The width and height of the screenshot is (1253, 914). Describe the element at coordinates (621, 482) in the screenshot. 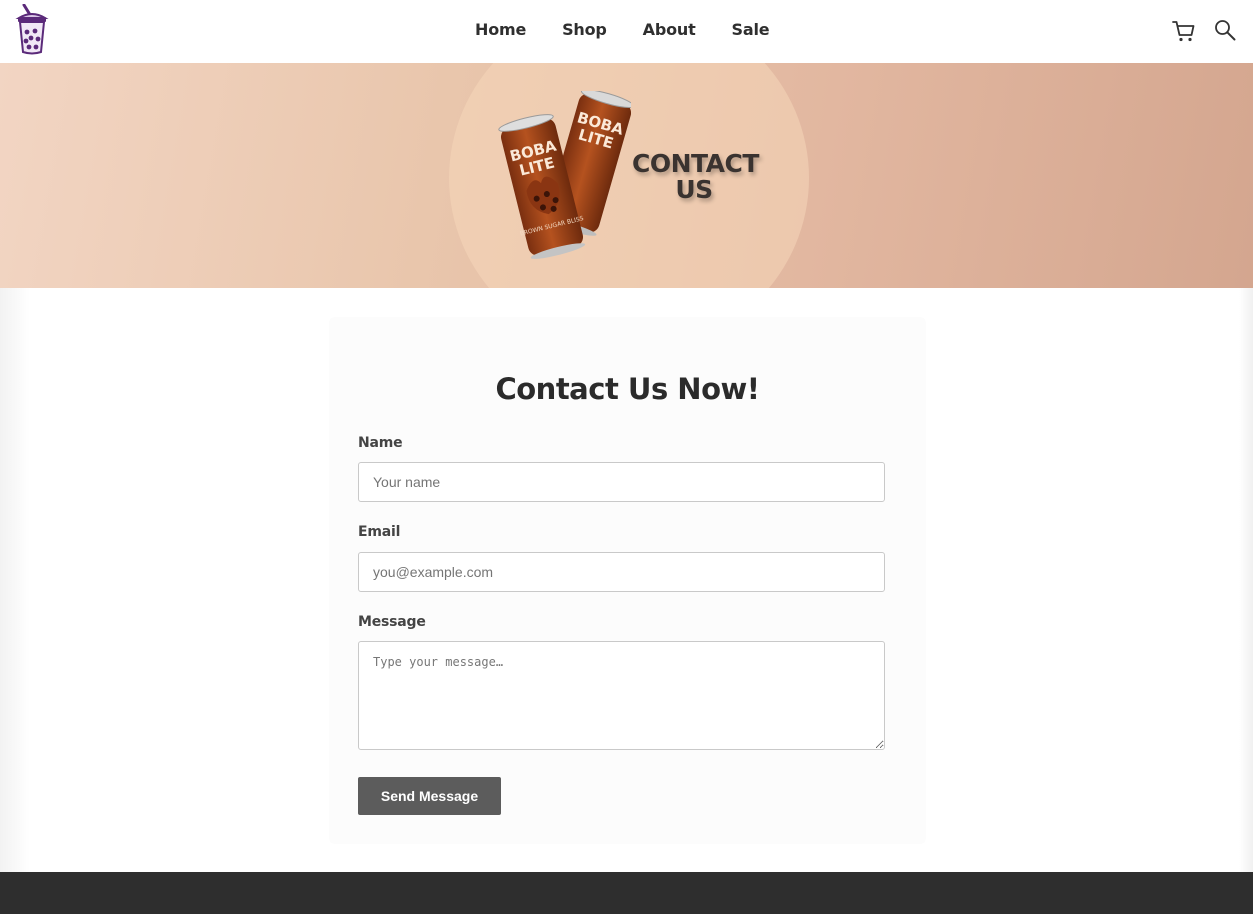

I see `name-input` at that location.